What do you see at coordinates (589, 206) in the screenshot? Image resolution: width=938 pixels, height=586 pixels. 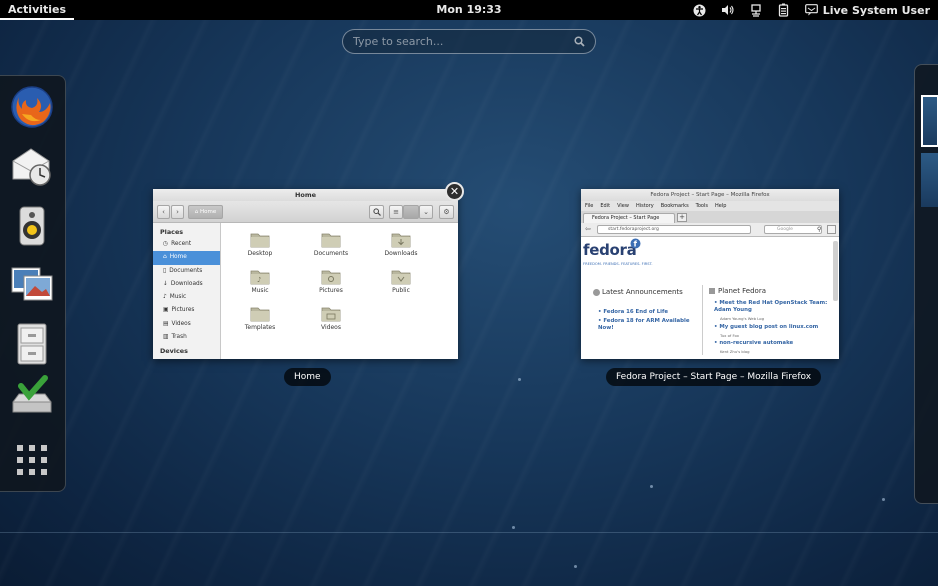 I see `menu-file: File` at bounding box center [589, 206].